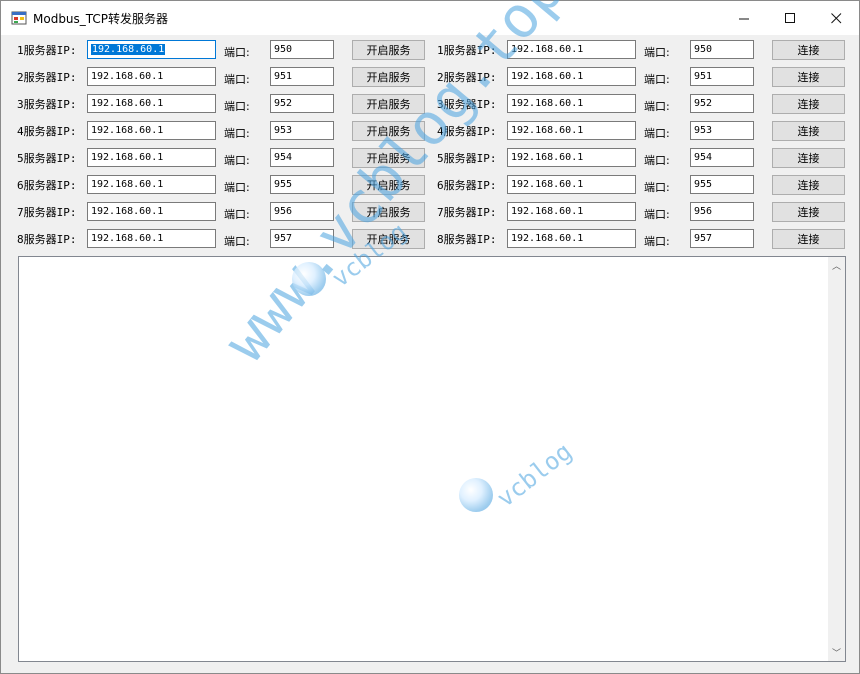 Image resolution: width=860 pixels, height=674 pixels. What do you see at coordinates (467, 50) in the screenshot?
I see `right-server-1-ip-label: 1服务器IP:` at bounding box center [467, 50].